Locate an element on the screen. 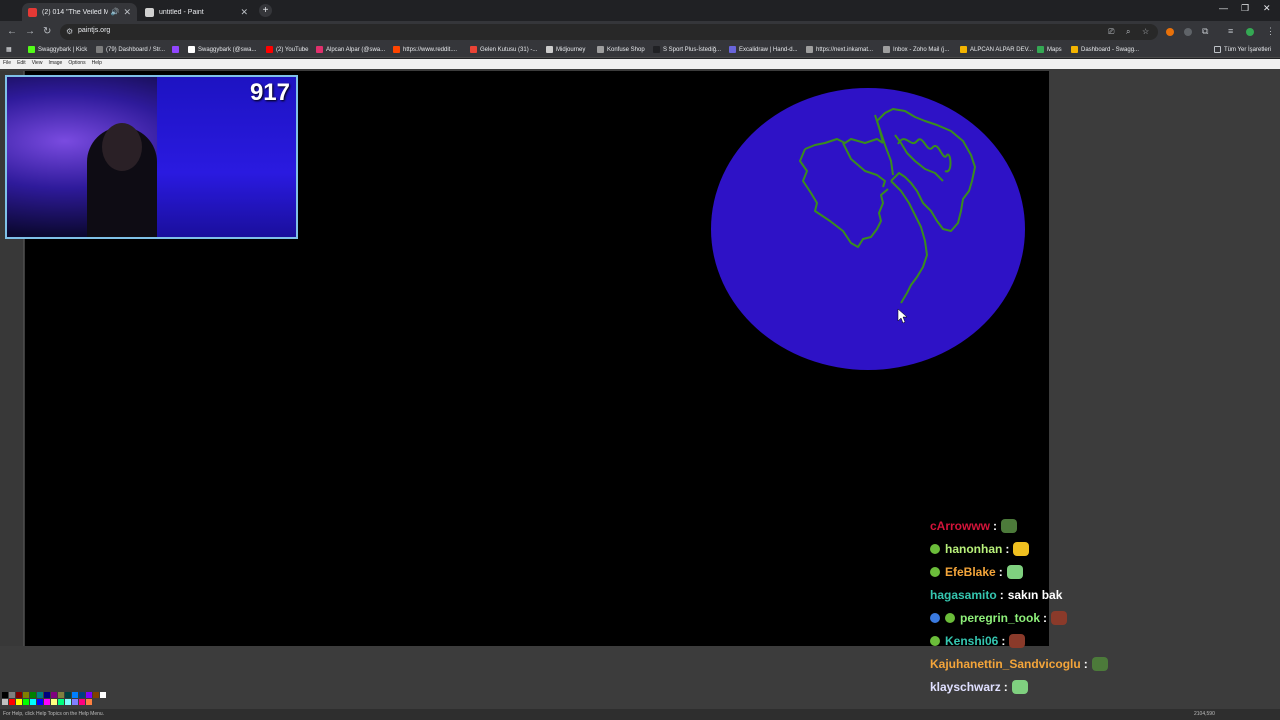 The width and height of the screenshot is (1280, 720). tab-title: untitled - Paint is located at coordinates (181, 12).